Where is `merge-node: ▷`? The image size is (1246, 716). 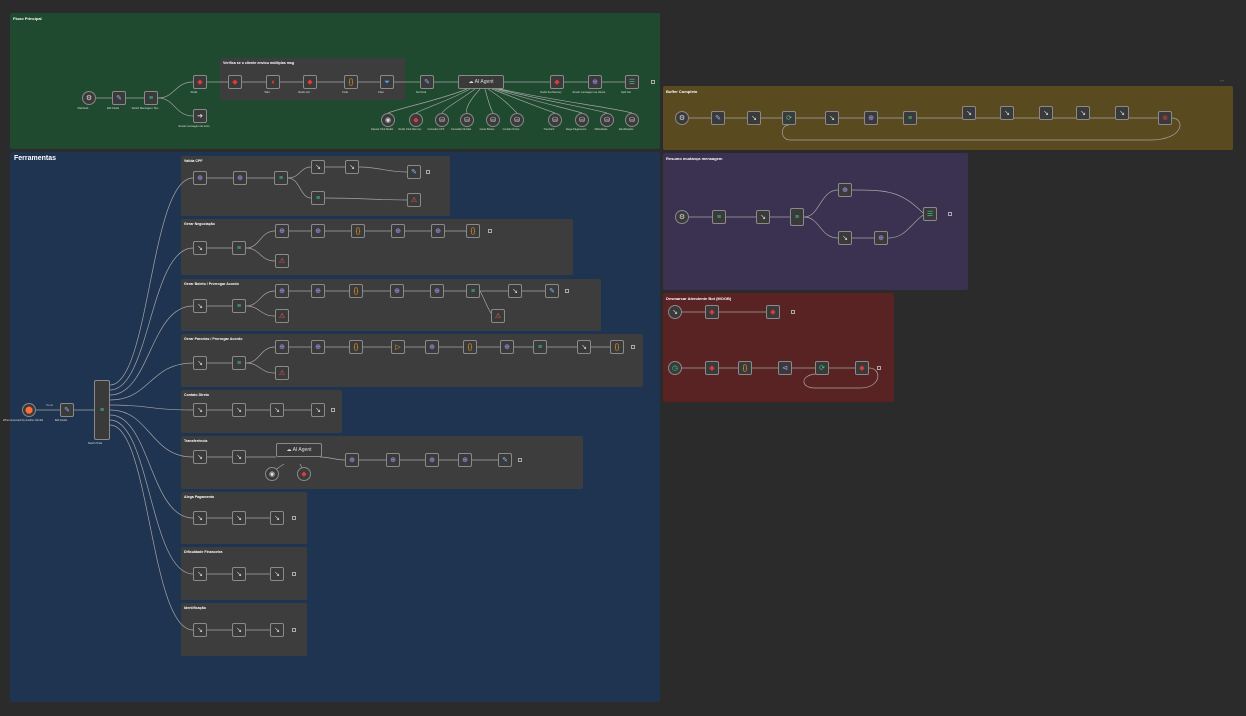
merge-node: ▷ is located at coordinates (398, 347).